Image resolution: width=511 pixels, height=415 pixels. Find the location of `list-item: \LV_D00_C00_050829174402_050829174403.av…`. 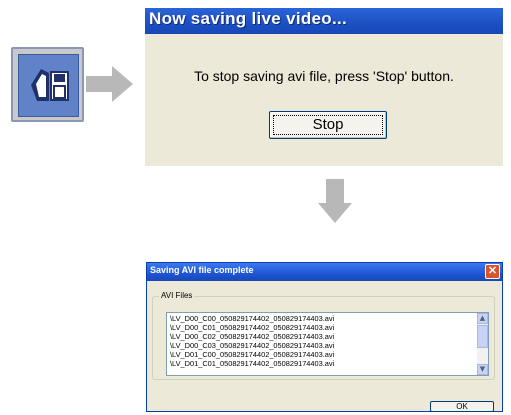

list-item: \LV_D00_C00_050829174402_050829174403.av… is located at coordinates (252, 318).